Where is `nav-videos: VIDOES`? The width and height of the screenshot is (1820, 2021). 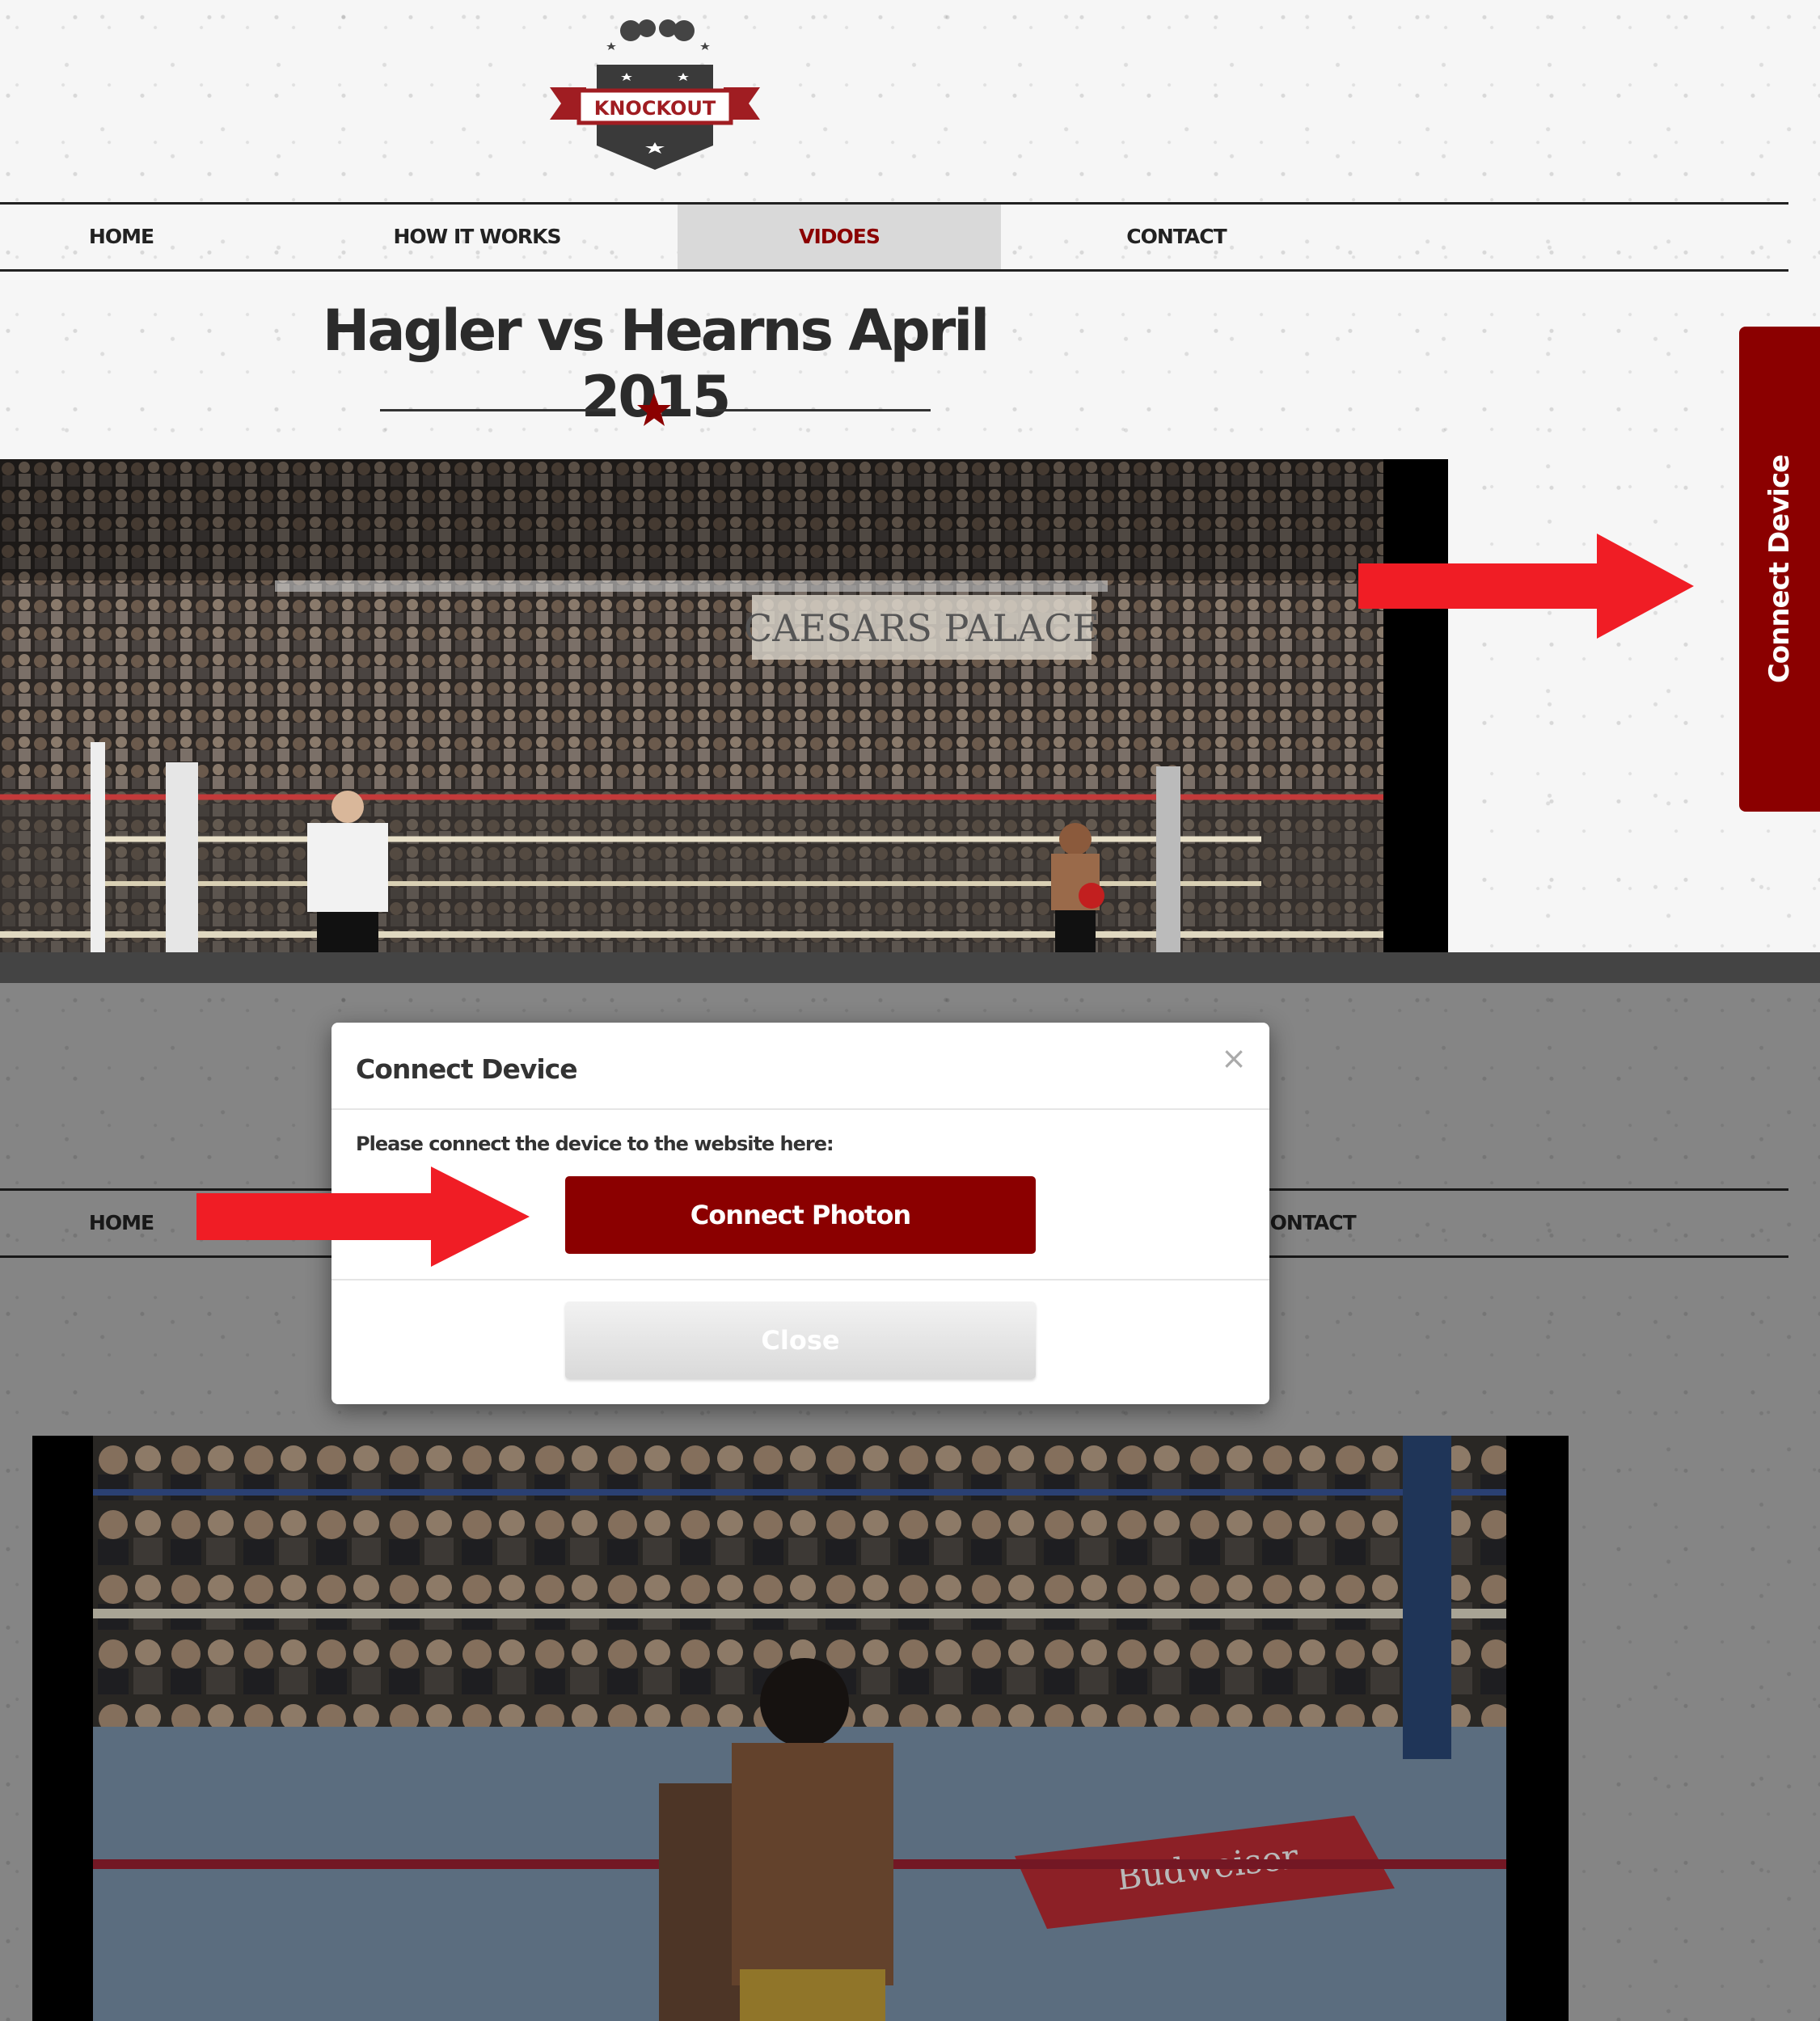
nav-videos: VIDOES is located at coordinates (840, 237).